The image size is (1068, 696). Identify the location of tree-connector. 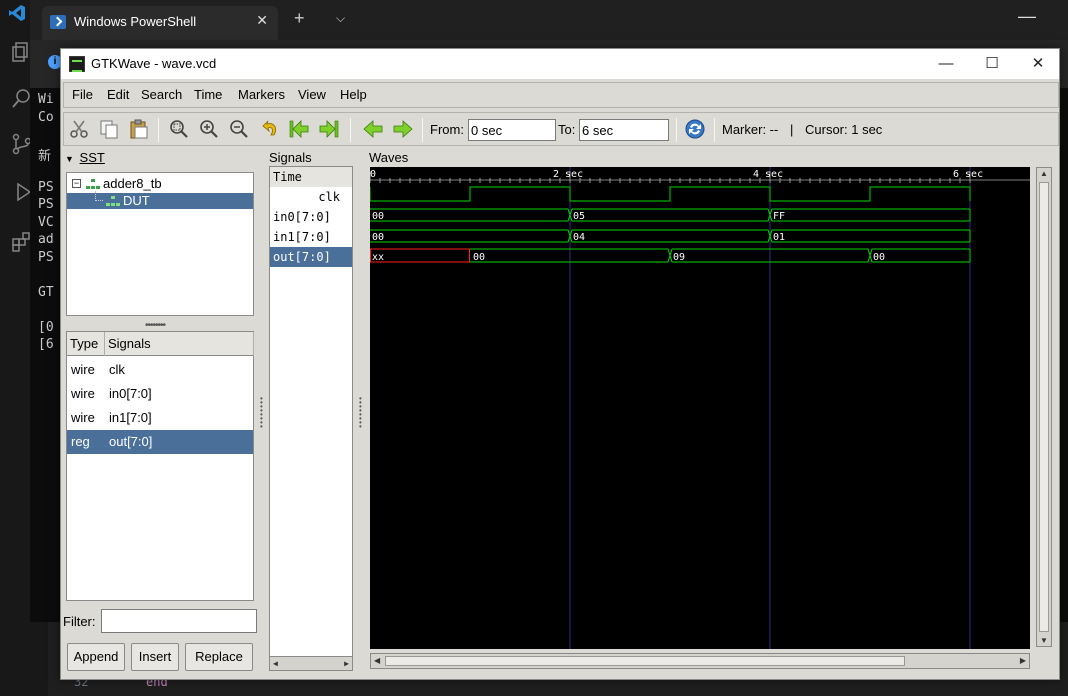
(99, 196).